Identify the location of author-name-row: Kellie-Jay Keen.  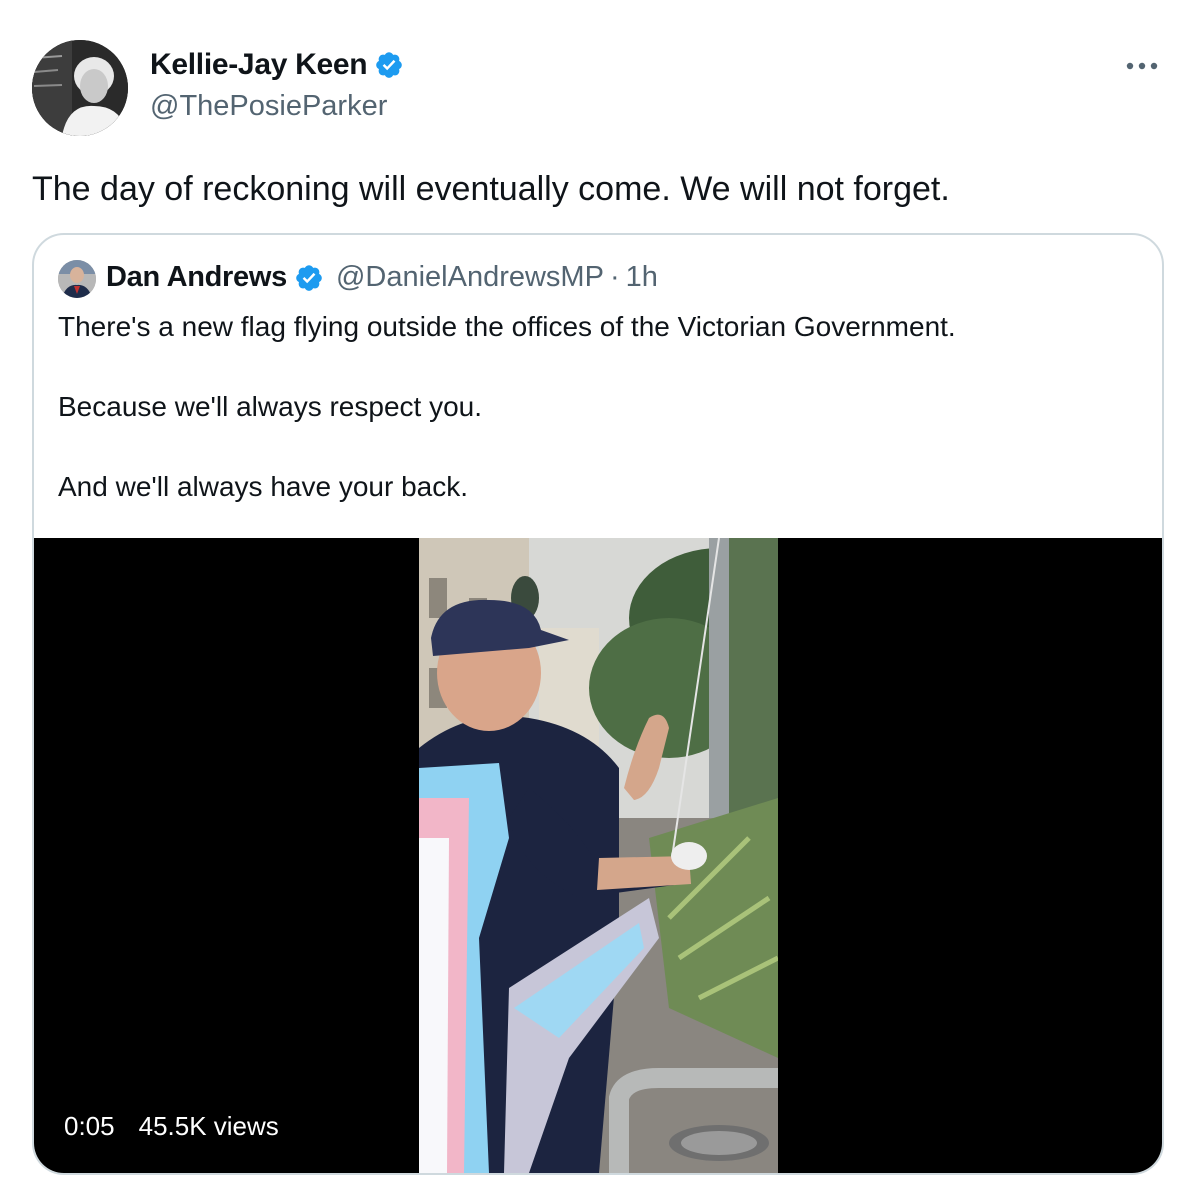
(277, 65).